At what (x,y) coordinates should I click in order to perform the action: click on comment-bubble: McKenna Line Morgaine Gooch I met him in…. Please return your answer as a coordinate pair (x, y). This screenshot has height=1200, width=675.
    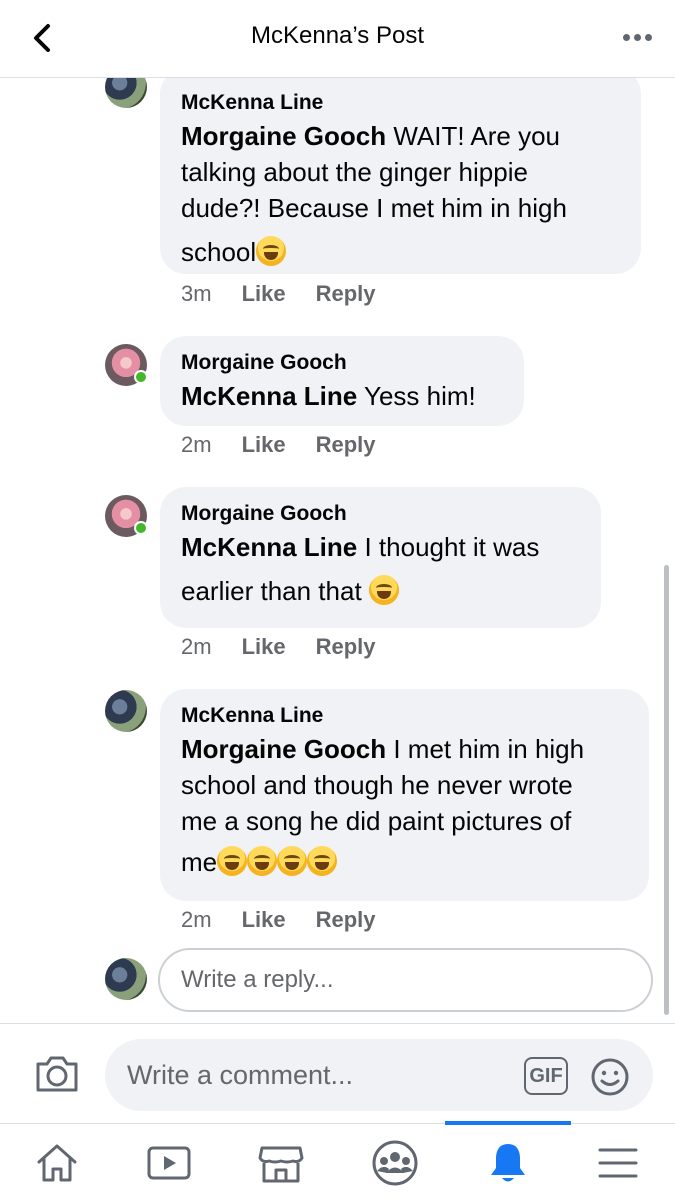
    Looking at the image, I should click on (404, 795).